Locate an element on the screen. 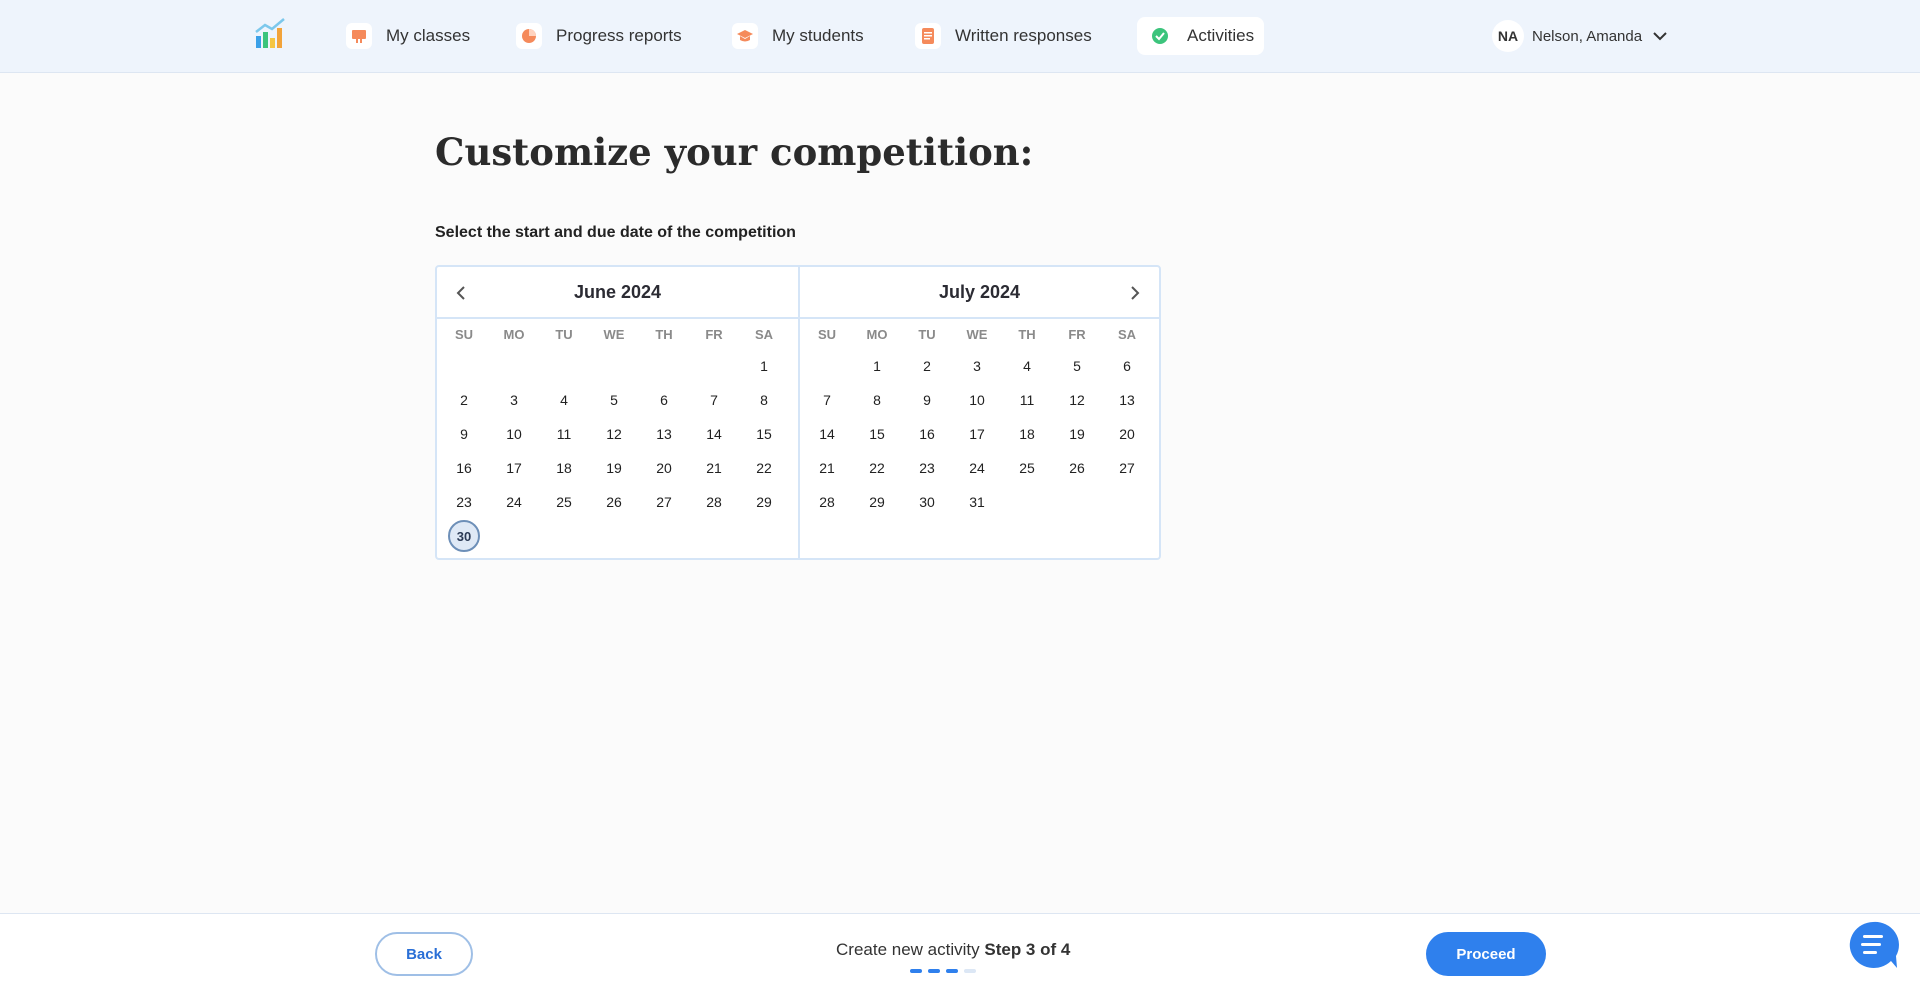  weekday-label: FR is located at coordinates (714, 334).